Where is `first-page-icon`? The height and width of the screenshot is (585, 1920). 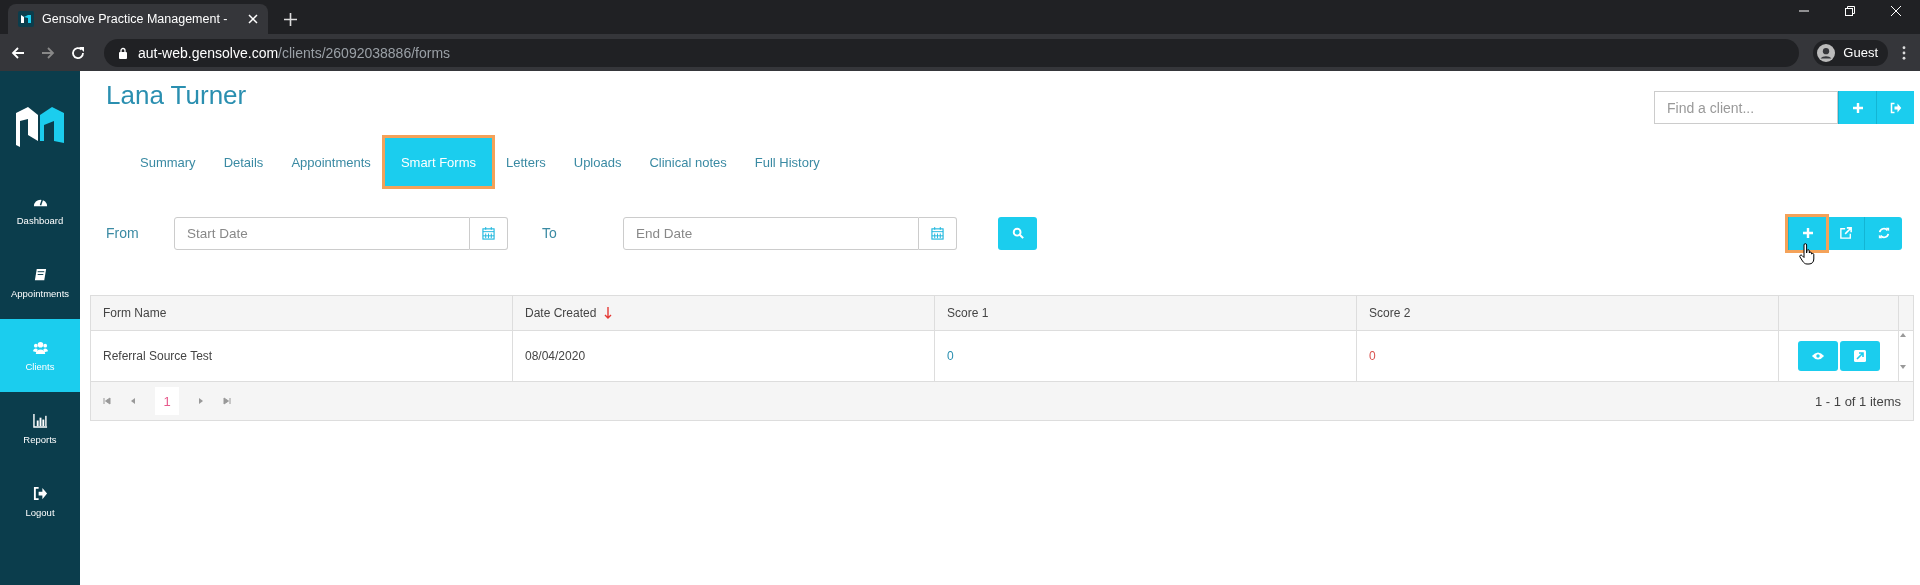
first-page-icon is located at coordinates (107, 401).